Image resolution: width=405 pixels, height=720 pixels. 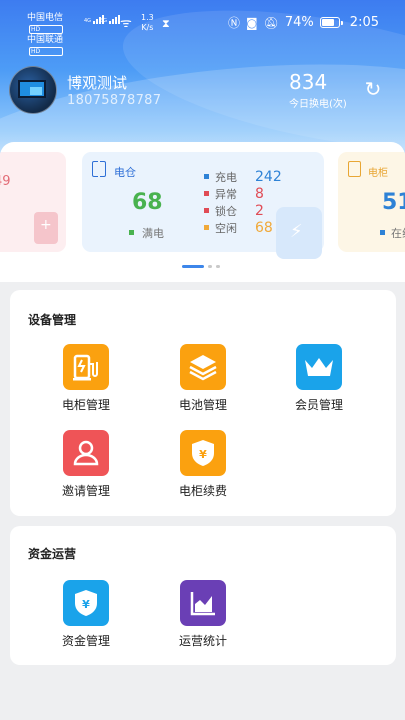 I want to click on card-title: 电仓, so click(x=125, y=172).